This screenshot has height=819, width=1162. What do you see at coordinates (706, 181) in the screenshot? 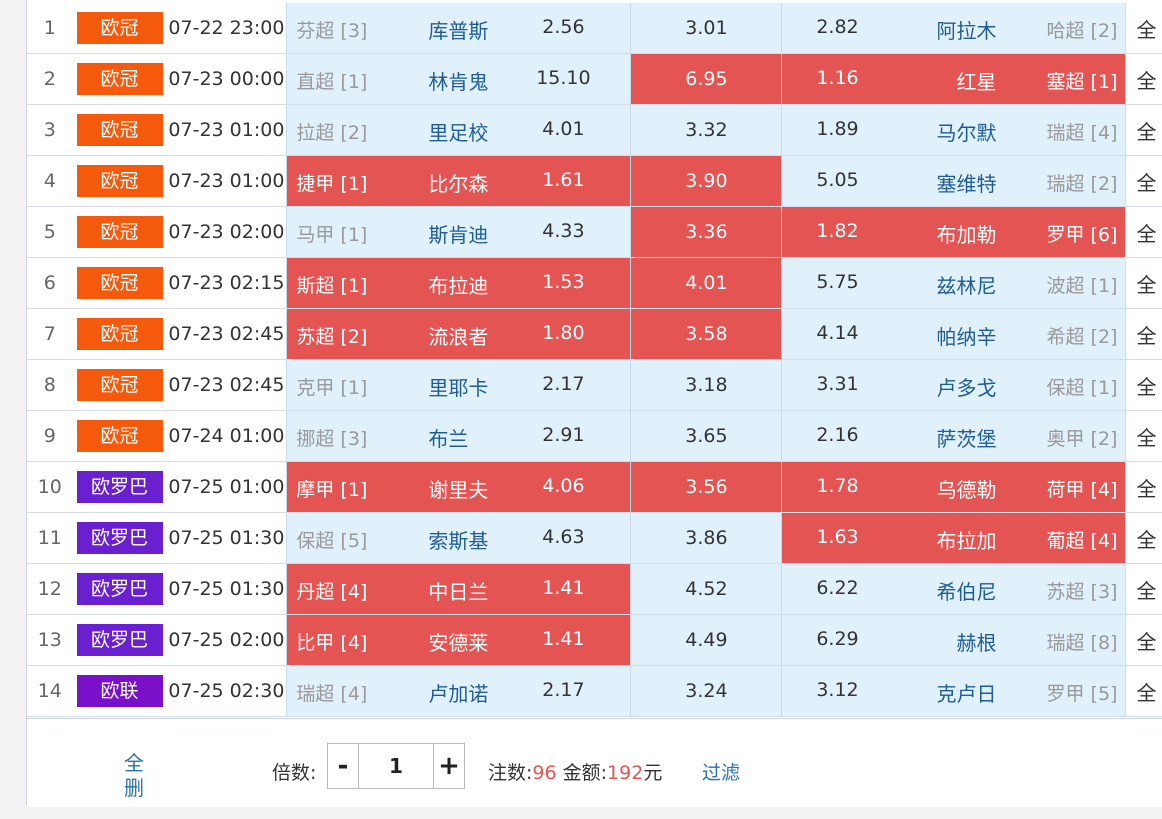
I see `draw-option: 3.90` at bounding box center [706, 181].